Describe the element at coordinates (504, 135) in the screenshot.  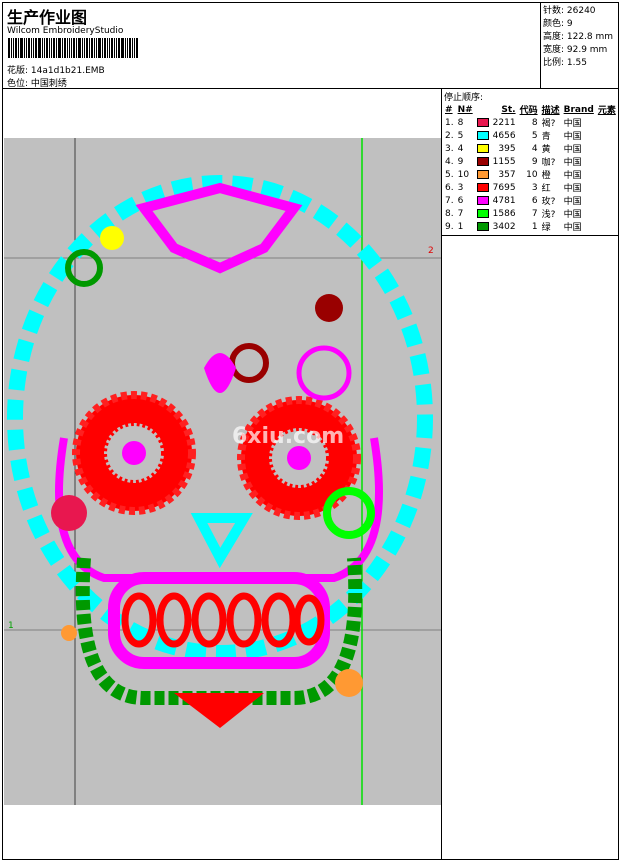
I see `stitch-count: 4656` at that location.